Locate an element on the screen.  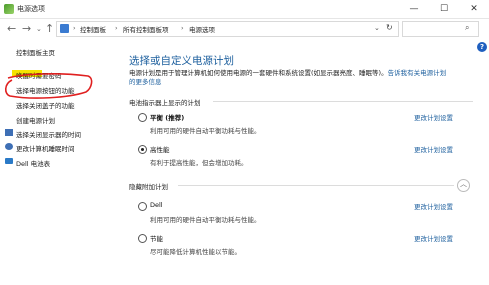
refresh-icon: ↻ is located at coordinates (389, 27).